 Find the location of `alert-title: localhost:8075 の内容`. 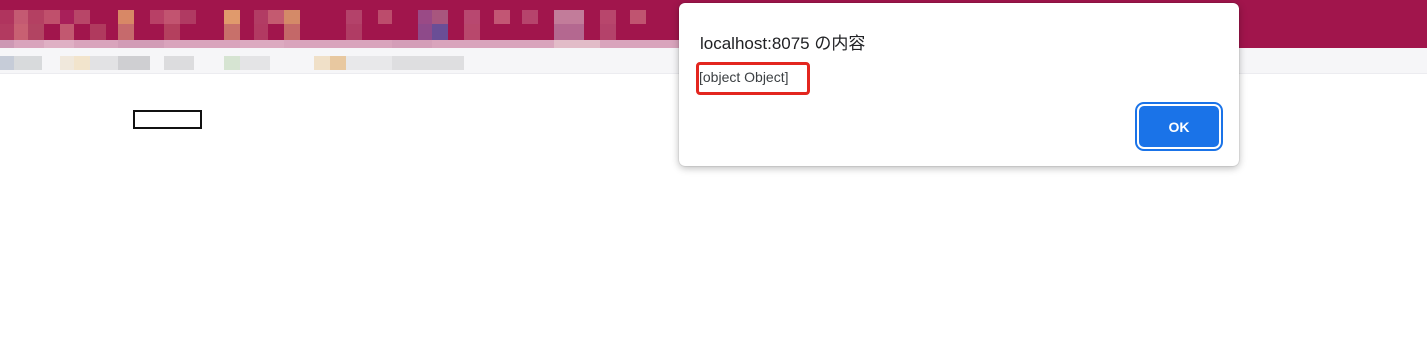

alert-title: localhost:8075 の内容 is located at coordinates (783, 43).